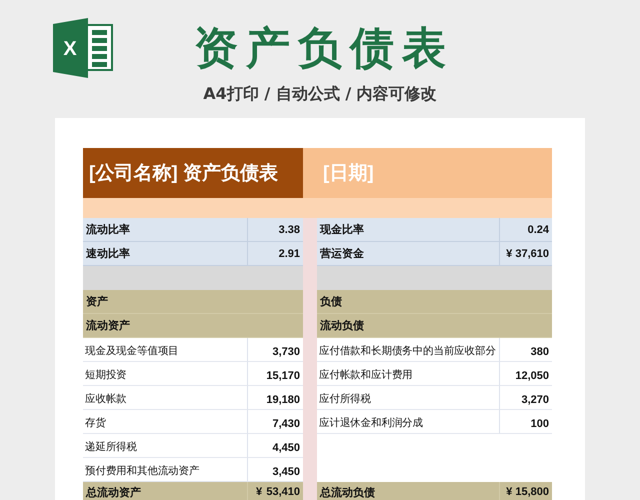 This screenshot has height=500, width=640. What do you see at coordinates (434, 302) in the screenshot?
I see `section-heading: 负债` at bounding box center [434, 302].